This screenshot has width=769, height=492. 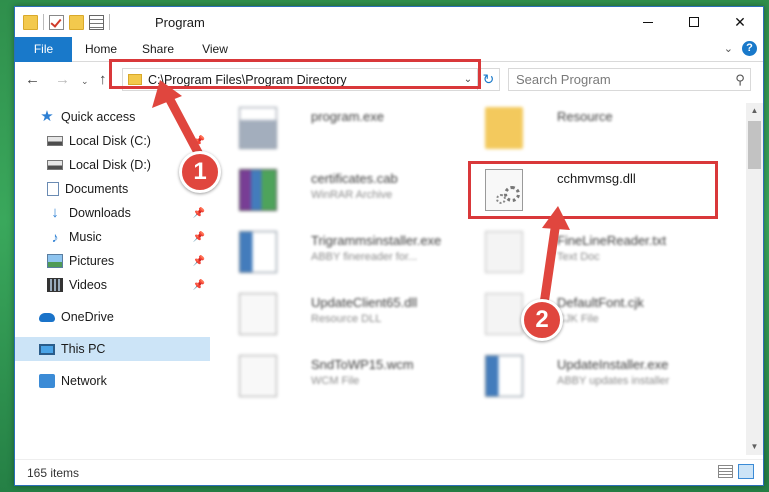 What do you see at coordinates (746, 471) in the screenshot?
I see `large-icons-view-icon` at bounding box center [746, 471].